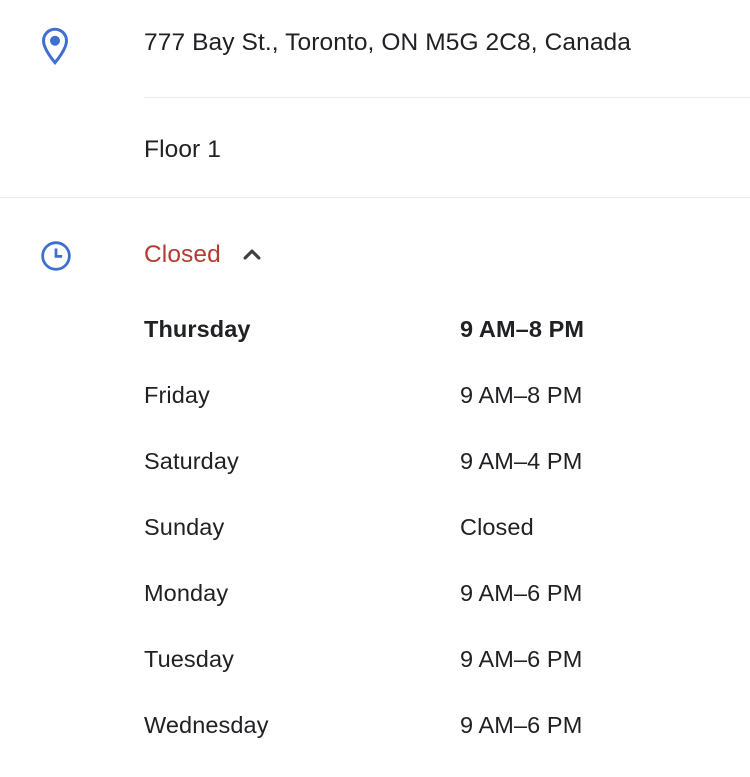 This screenshot has height=777, width=750. I want to click on address-text: 777 Bay St., Toronto, ON M5G 2C8, Canada, so click(447, 43).